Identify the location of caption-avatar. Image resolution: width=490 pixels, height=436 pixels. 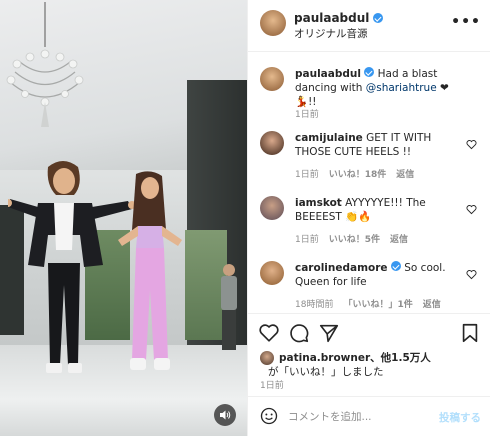
(272, 79).